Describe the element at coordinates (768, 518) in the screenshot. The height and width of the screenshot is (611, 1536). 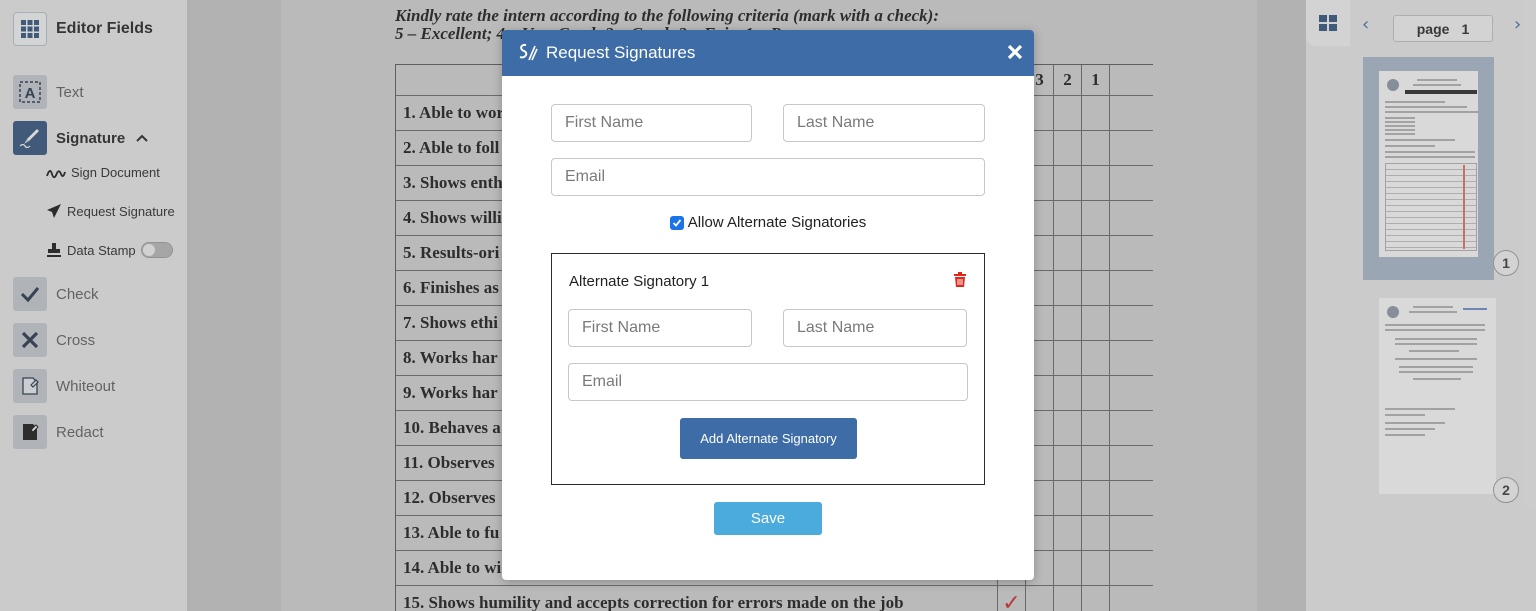
I see `save-button: Save` at that location.